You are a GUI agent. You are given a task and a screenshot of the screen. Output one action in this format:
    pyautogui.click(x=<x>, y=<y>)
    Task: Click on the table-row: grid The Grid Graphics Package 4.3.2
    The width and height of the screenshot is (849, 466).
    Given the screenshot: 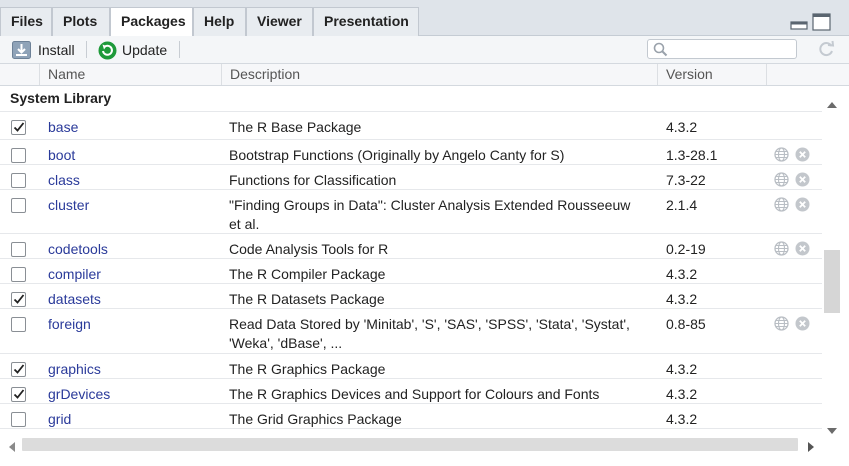 What is the action you would take?
    pyautogui.click(x=411, y=416)
    